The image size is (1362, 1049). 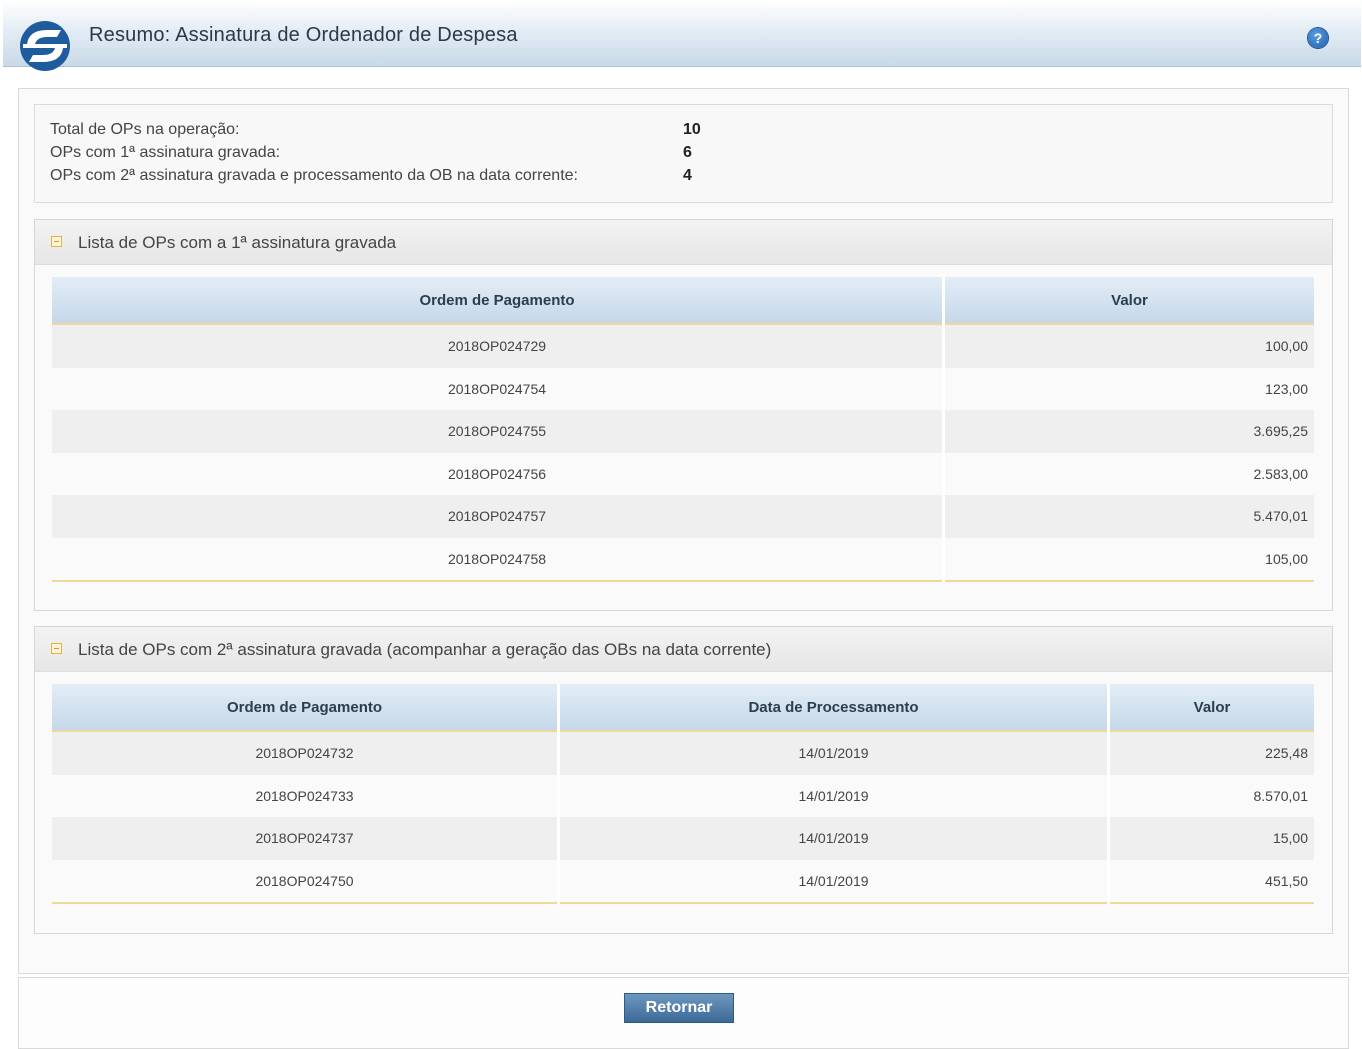 I want to click on table-row: 2018OP024756 2.583,00, so click(x=683, y=473).